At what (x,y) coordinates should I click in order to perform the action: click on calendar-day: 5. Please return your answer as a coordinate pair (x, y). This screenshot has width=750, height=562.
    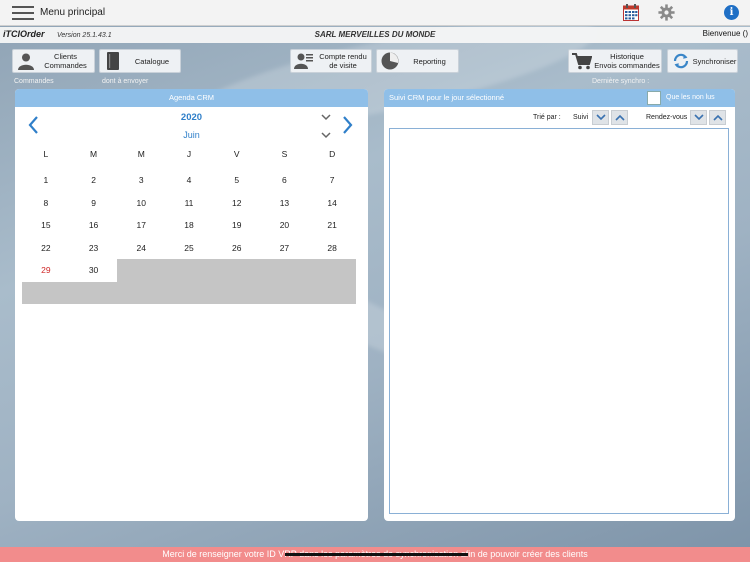
    Looking at the image, I should click on (237, 180).